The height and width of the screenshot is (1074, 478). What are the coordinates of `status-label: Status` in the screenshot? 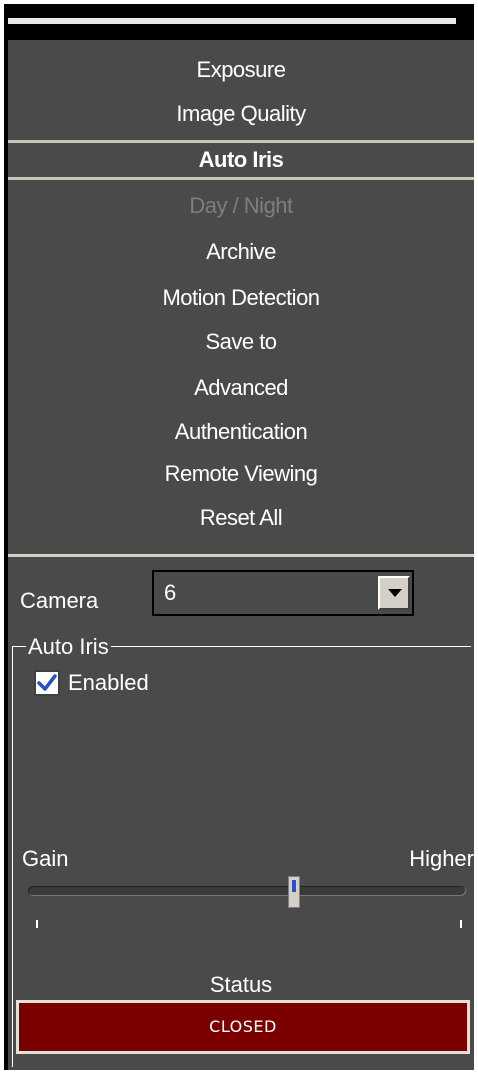 It's located at (241, 984).